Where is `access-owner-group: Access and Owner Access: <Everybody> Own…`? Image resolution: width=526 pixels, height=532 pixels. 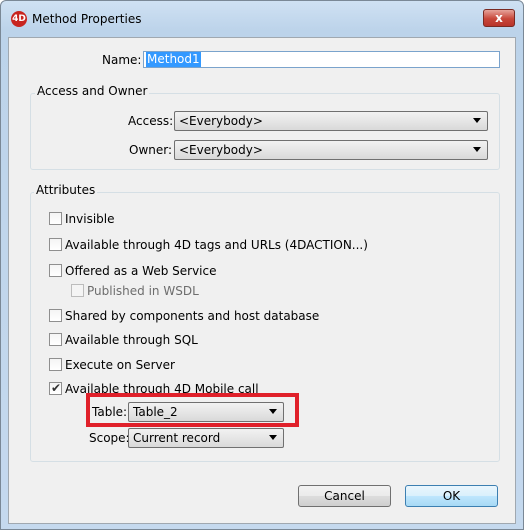
access-owner-group: Access and Owner Access: <Everybody> Own… is located at coordinates (265, 127).